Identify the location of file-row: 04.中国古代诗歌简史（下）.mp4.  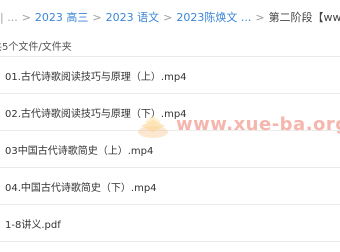
(170, 186).